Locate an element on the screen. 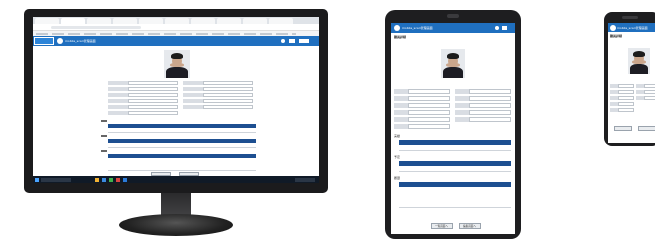 This screenshot has width=655, height=240. phone-speaker is located at coordinates (630, 17).